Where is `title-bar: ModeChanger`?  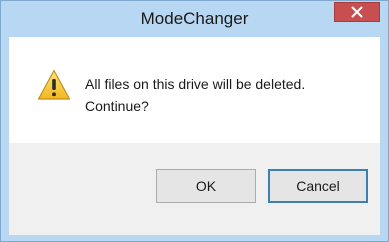 title-bar: ModeChanger is located at coordinates (194, 19).